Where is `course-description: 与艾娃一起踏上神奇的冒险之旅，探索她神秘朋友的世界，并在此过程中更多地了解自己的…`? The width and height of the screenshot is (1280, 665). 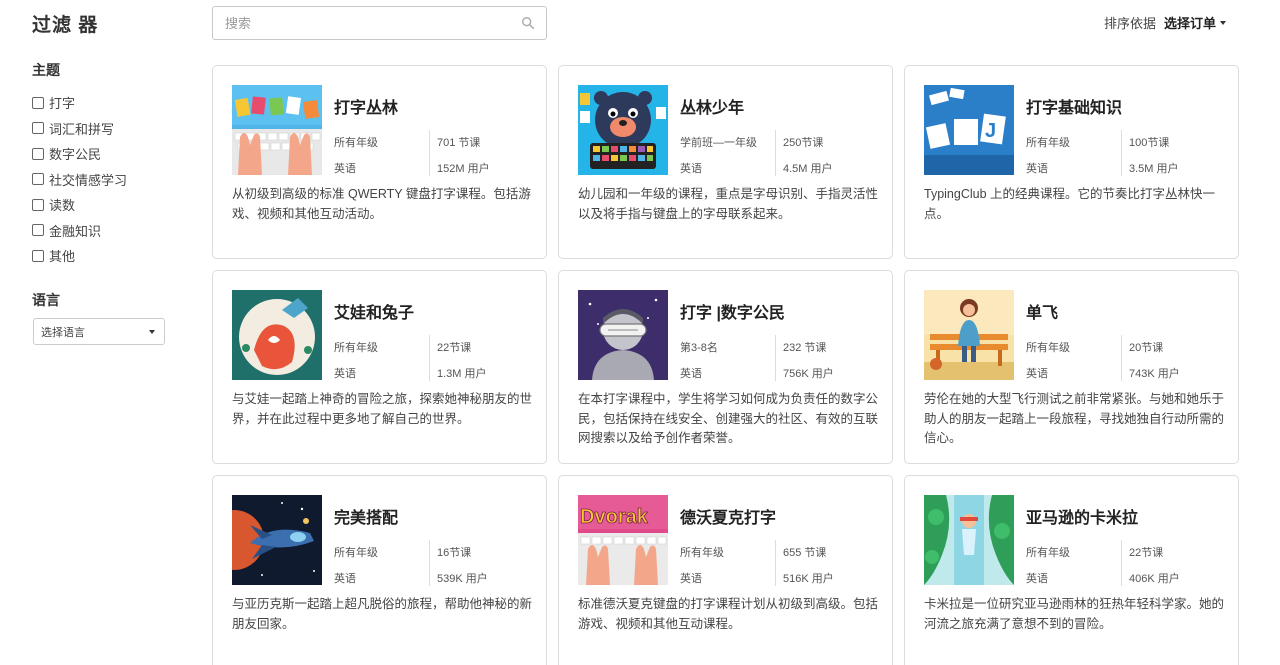 course-description: 与艾娃一起踏上神奇的冒险之旅，探索她神秘朋友的世界，并在此过程中更多地了解自己的… is located at coordinates (382, 409).